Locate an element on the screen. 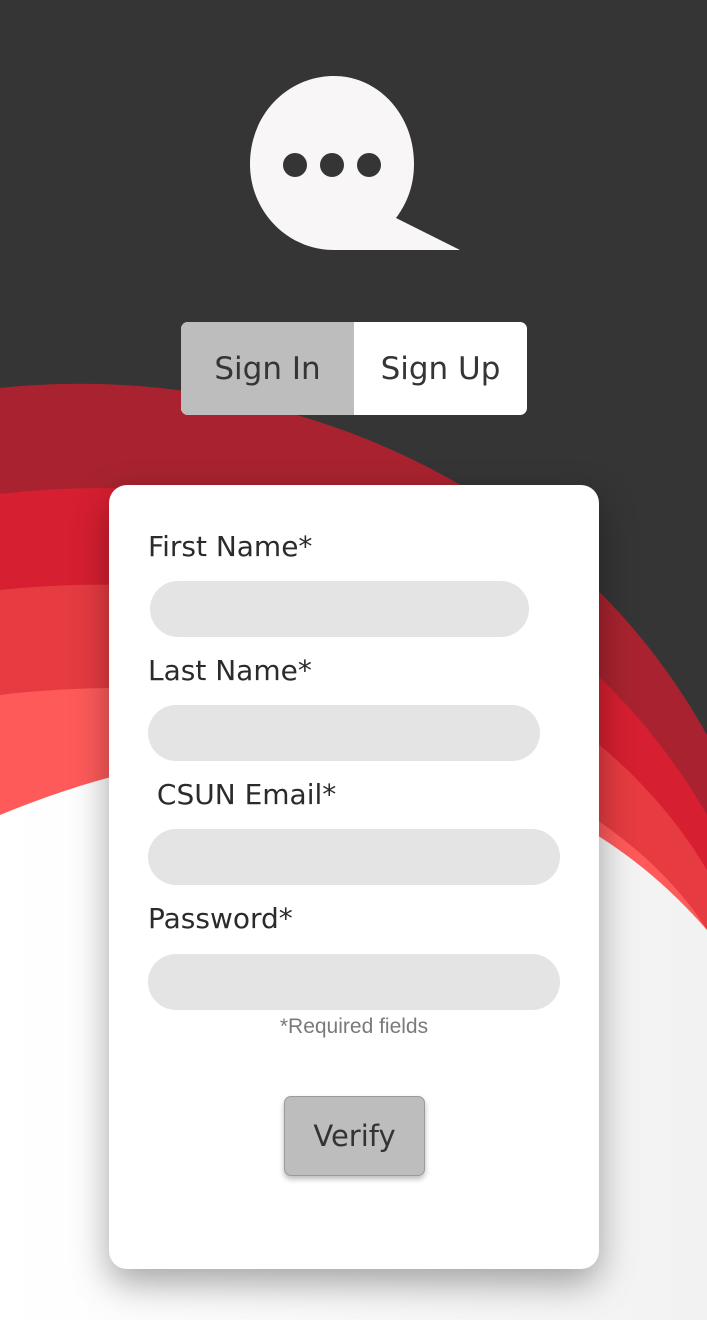  auth-tabs: Sign In Sign Up is located at coordinates (354, 368).